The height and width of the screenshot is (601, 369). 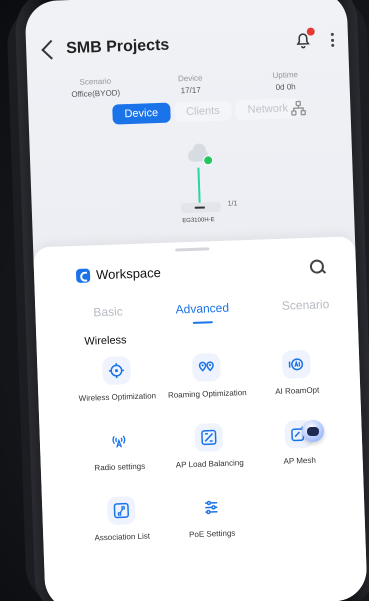 What do you see at coordinates (141, 113) in the screenshot?
I see `tab-device: Device` at bounding box center [141, 113].